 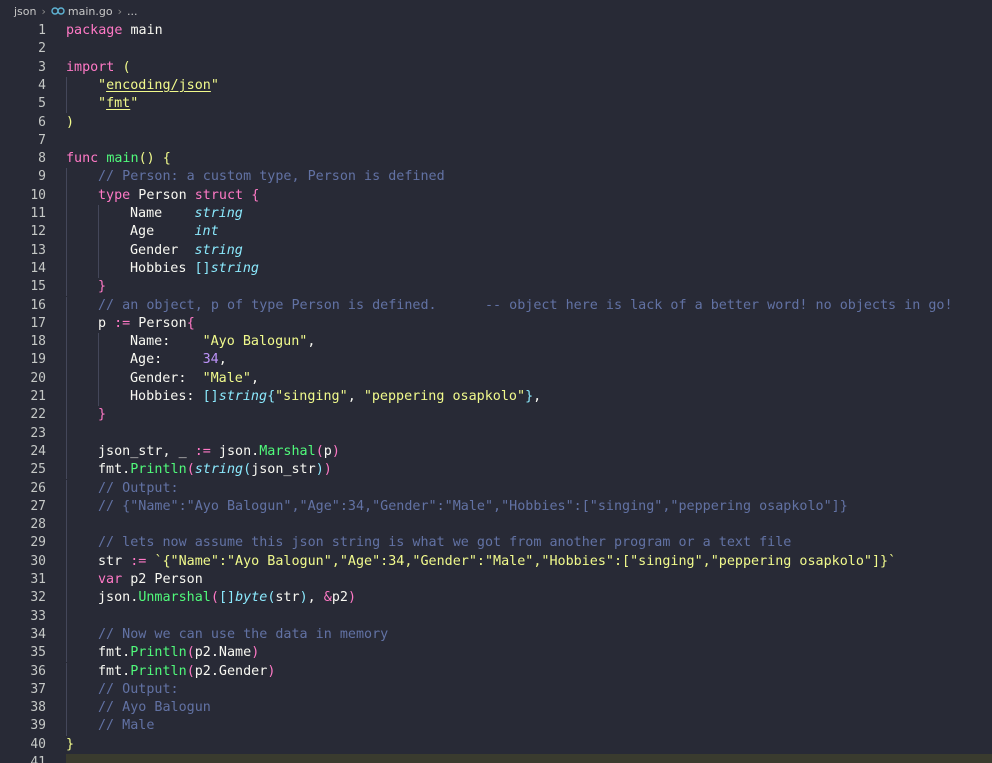 What do you see at coordinates (38, 634) in the screenshot?
I see `line-number: 34` at bounding box center [38, 634].